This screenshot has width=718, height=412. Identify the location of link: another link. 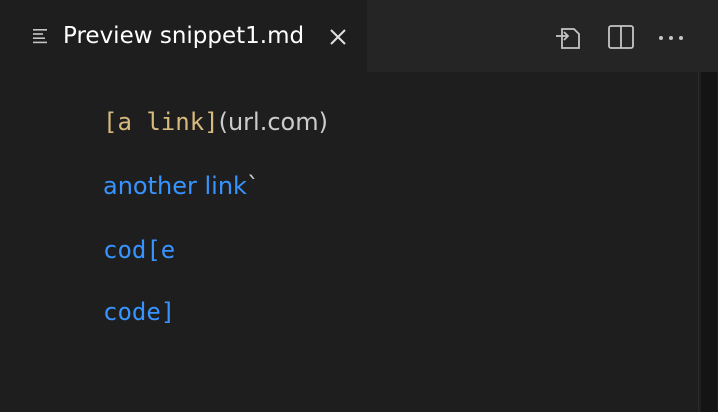
(175, 186).